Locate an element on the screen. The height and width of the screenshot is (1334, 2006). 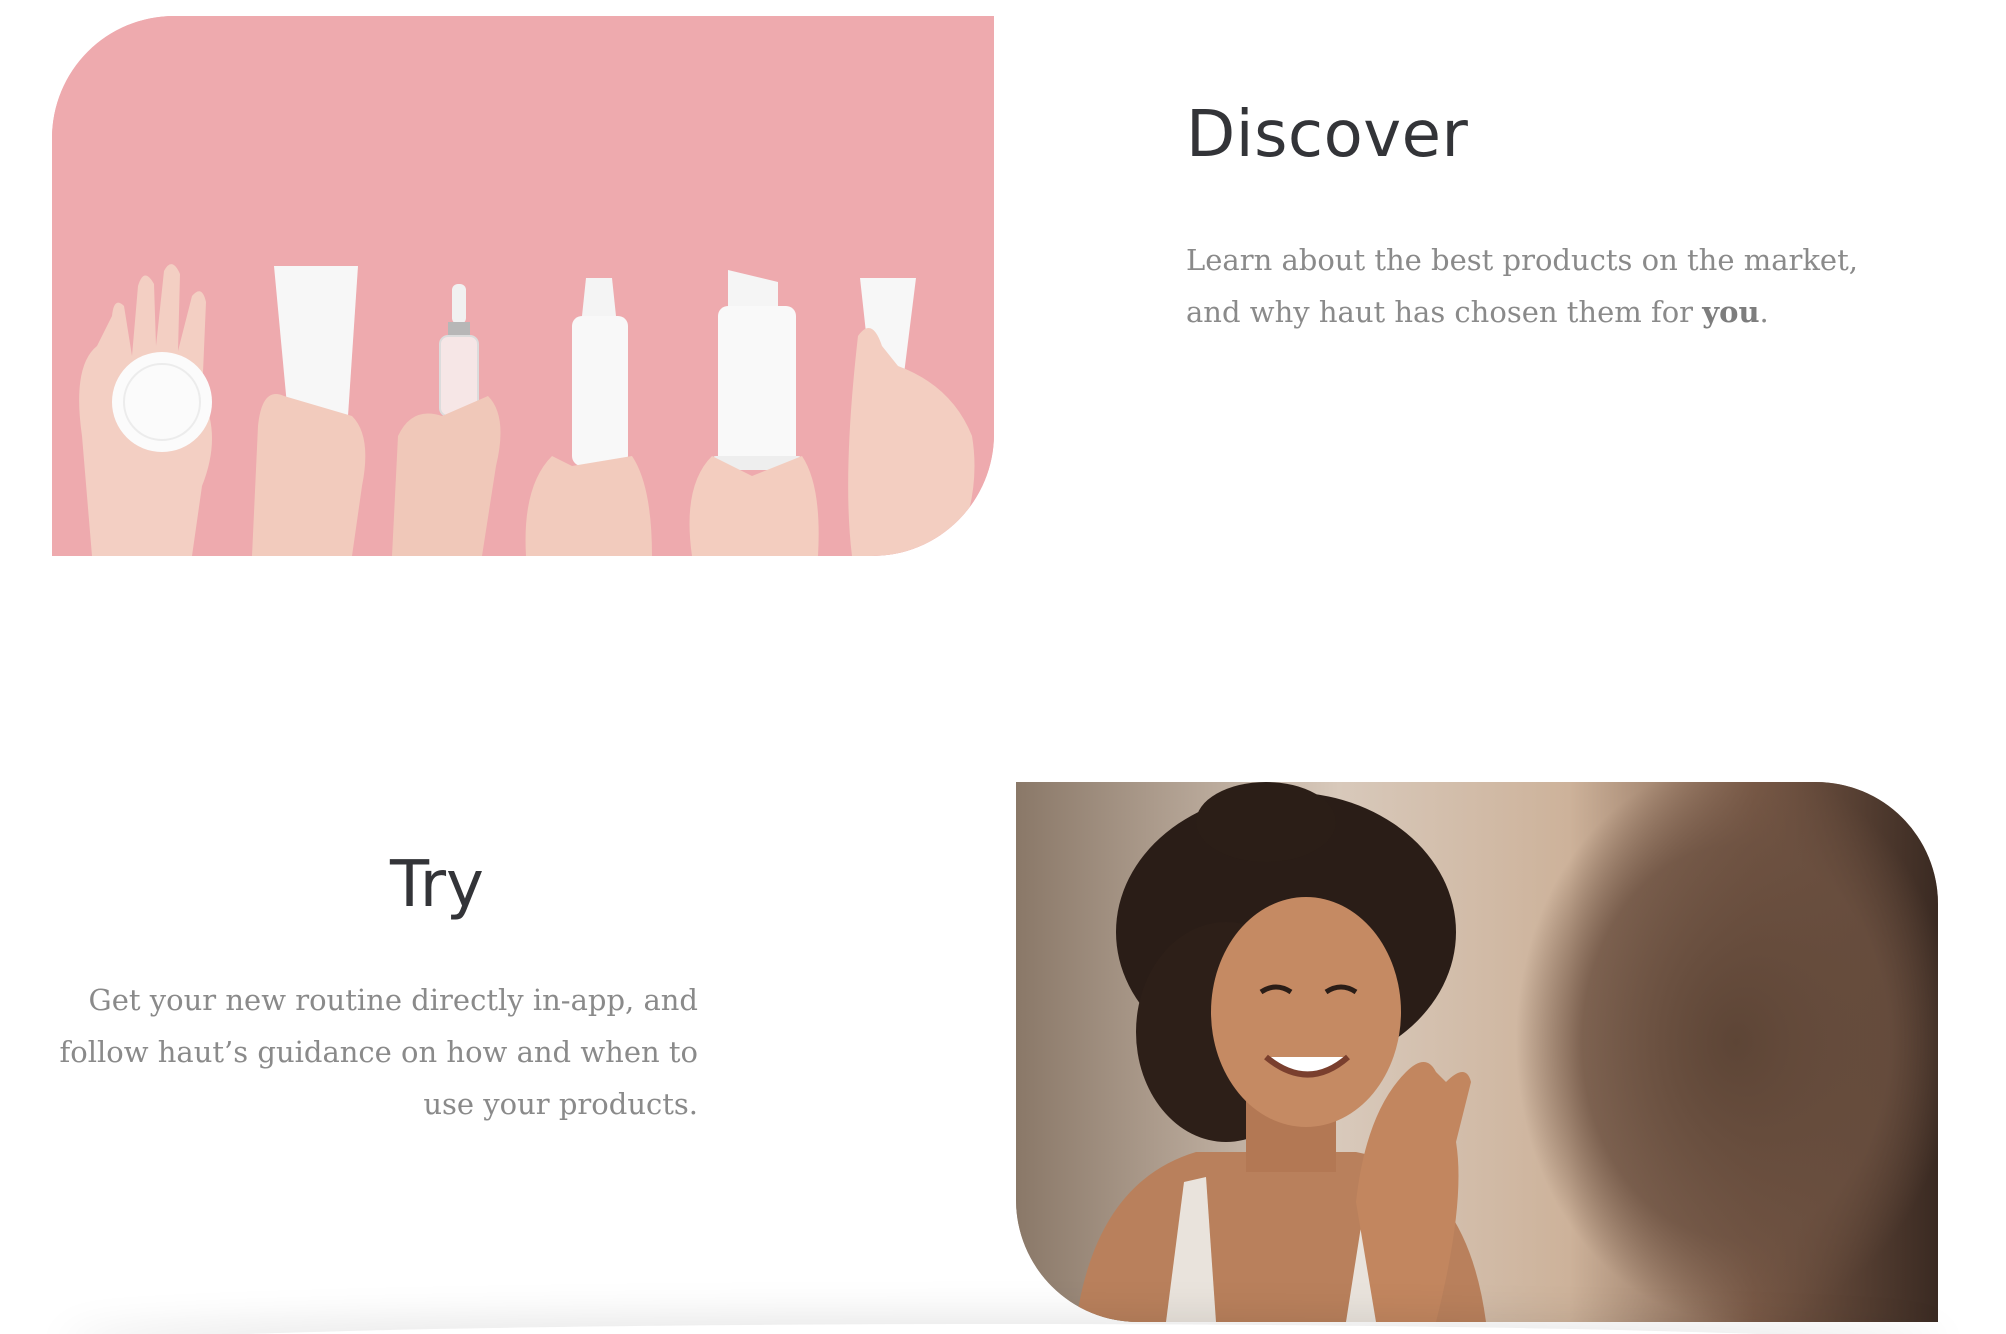
discover-heading: Discover is located at coordinates (1327, 135).